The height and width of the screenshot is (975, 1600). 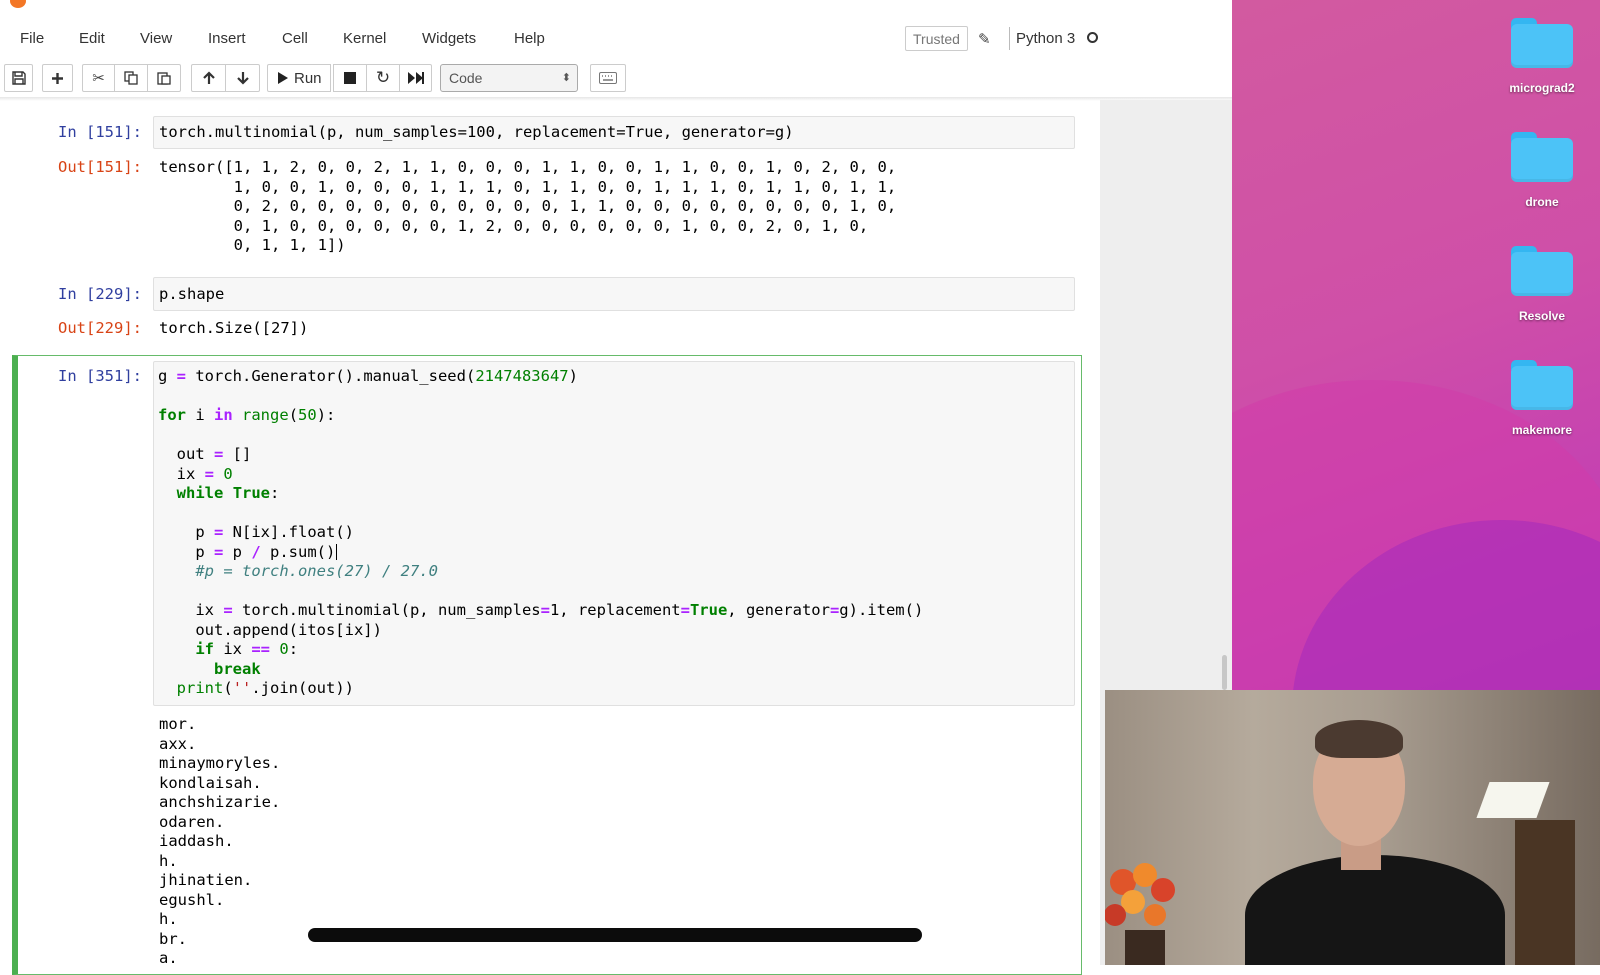 I want to click on scissors-icon: ✂, so click(x=98, y=78).